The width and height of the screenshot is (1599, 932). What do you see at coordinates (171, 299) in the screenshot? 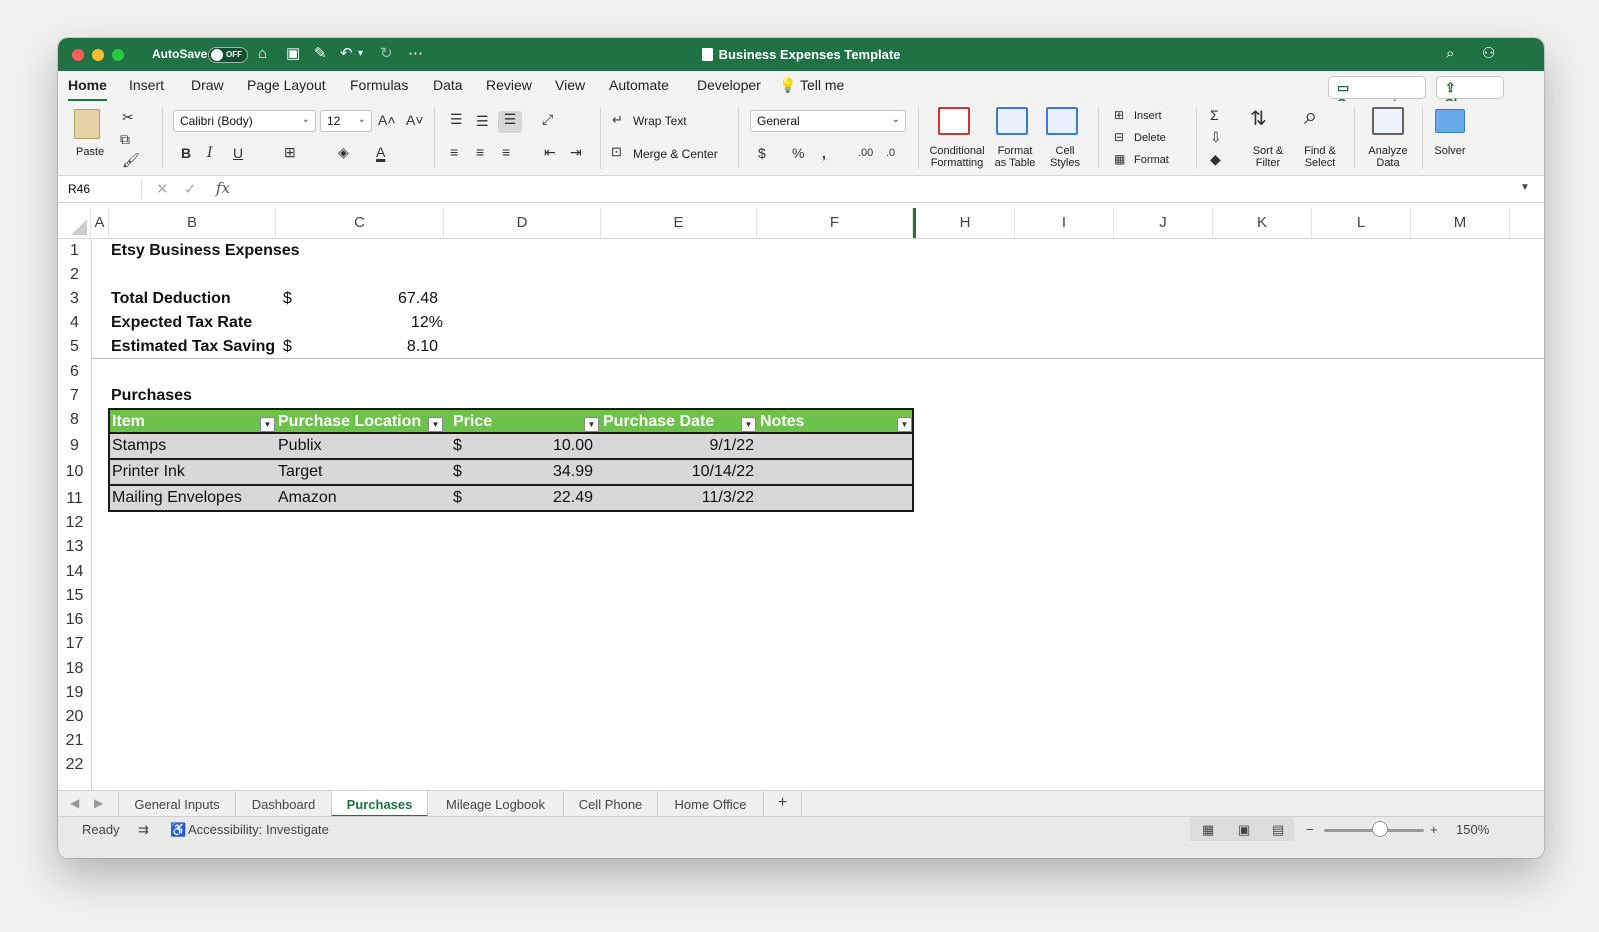
I see `total-deduction-label: Total Deduction` at bounding box center [171, 299].